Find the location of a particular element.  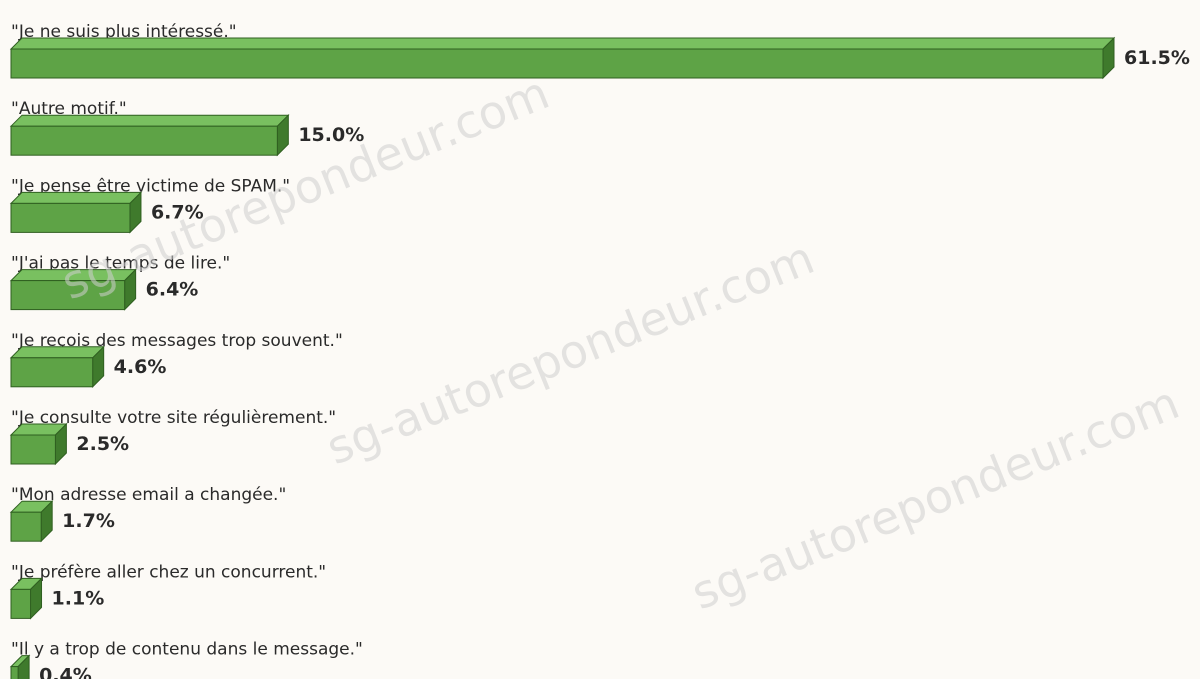

data-label: 4.6% is located at coordinates (140, 367).